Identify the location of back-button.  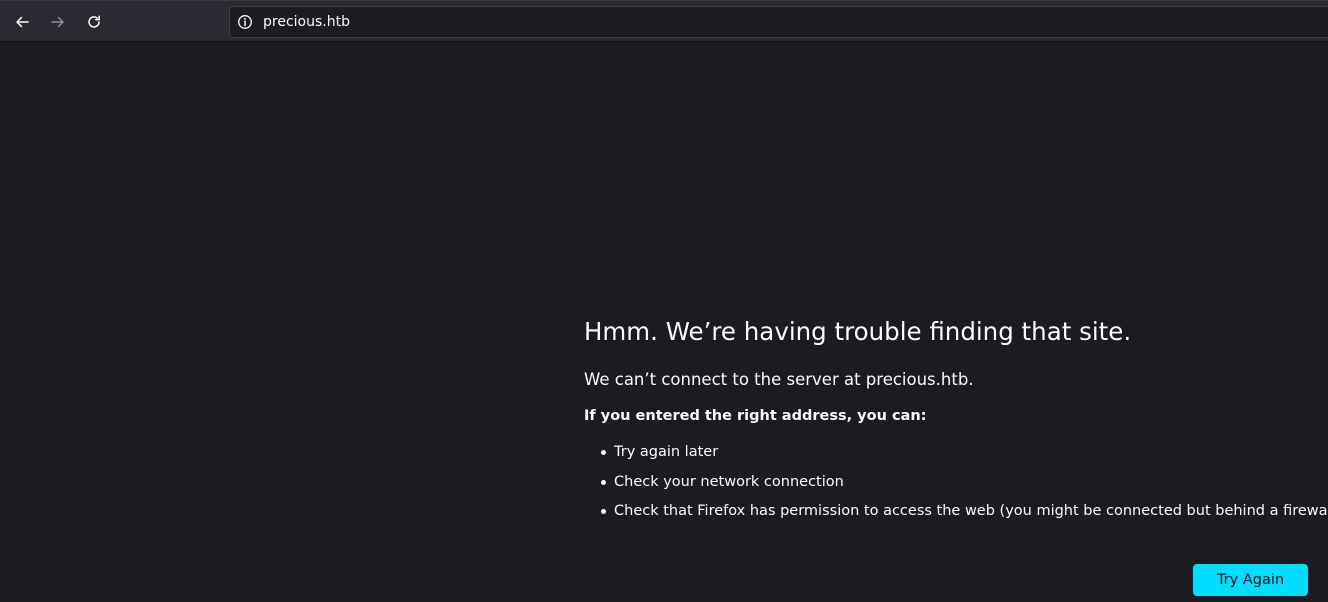
(22, 22).